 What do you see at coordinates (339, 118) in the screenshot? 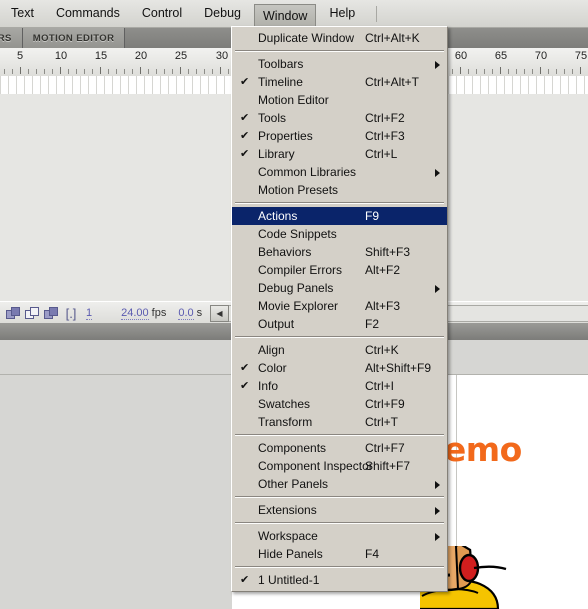
I see `menu-item-tools: ✔ Tools Ctrl+F2` at bounding box center [339, 118].